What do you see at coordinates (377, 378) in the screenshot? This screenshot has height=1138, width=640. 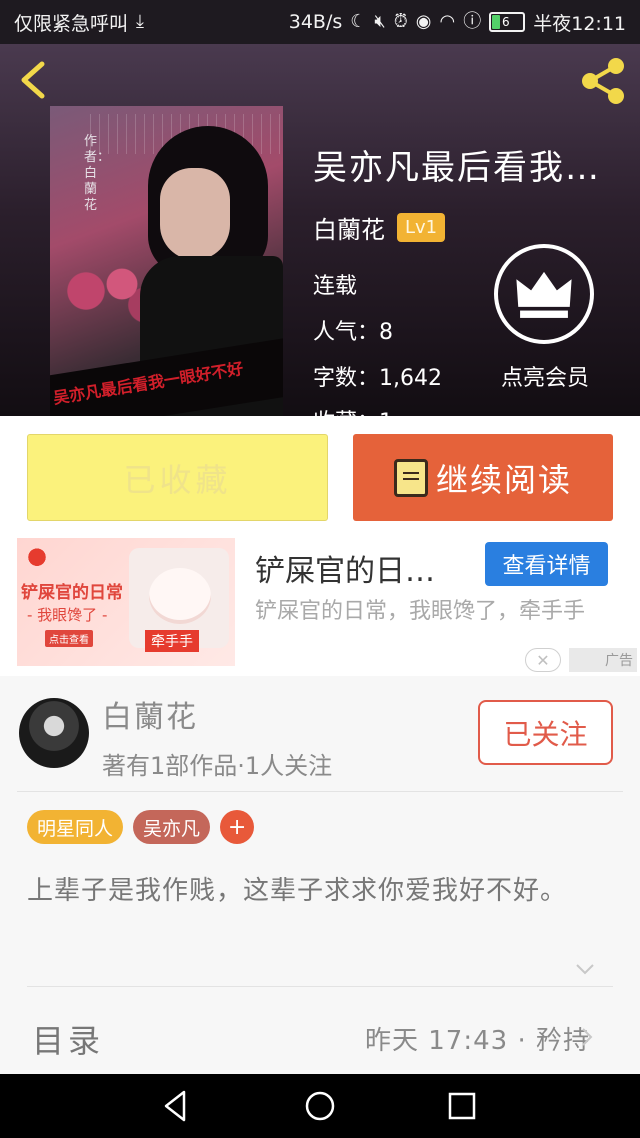 I see `word-count: 字数：1,642` at bounding box center [377, 378].